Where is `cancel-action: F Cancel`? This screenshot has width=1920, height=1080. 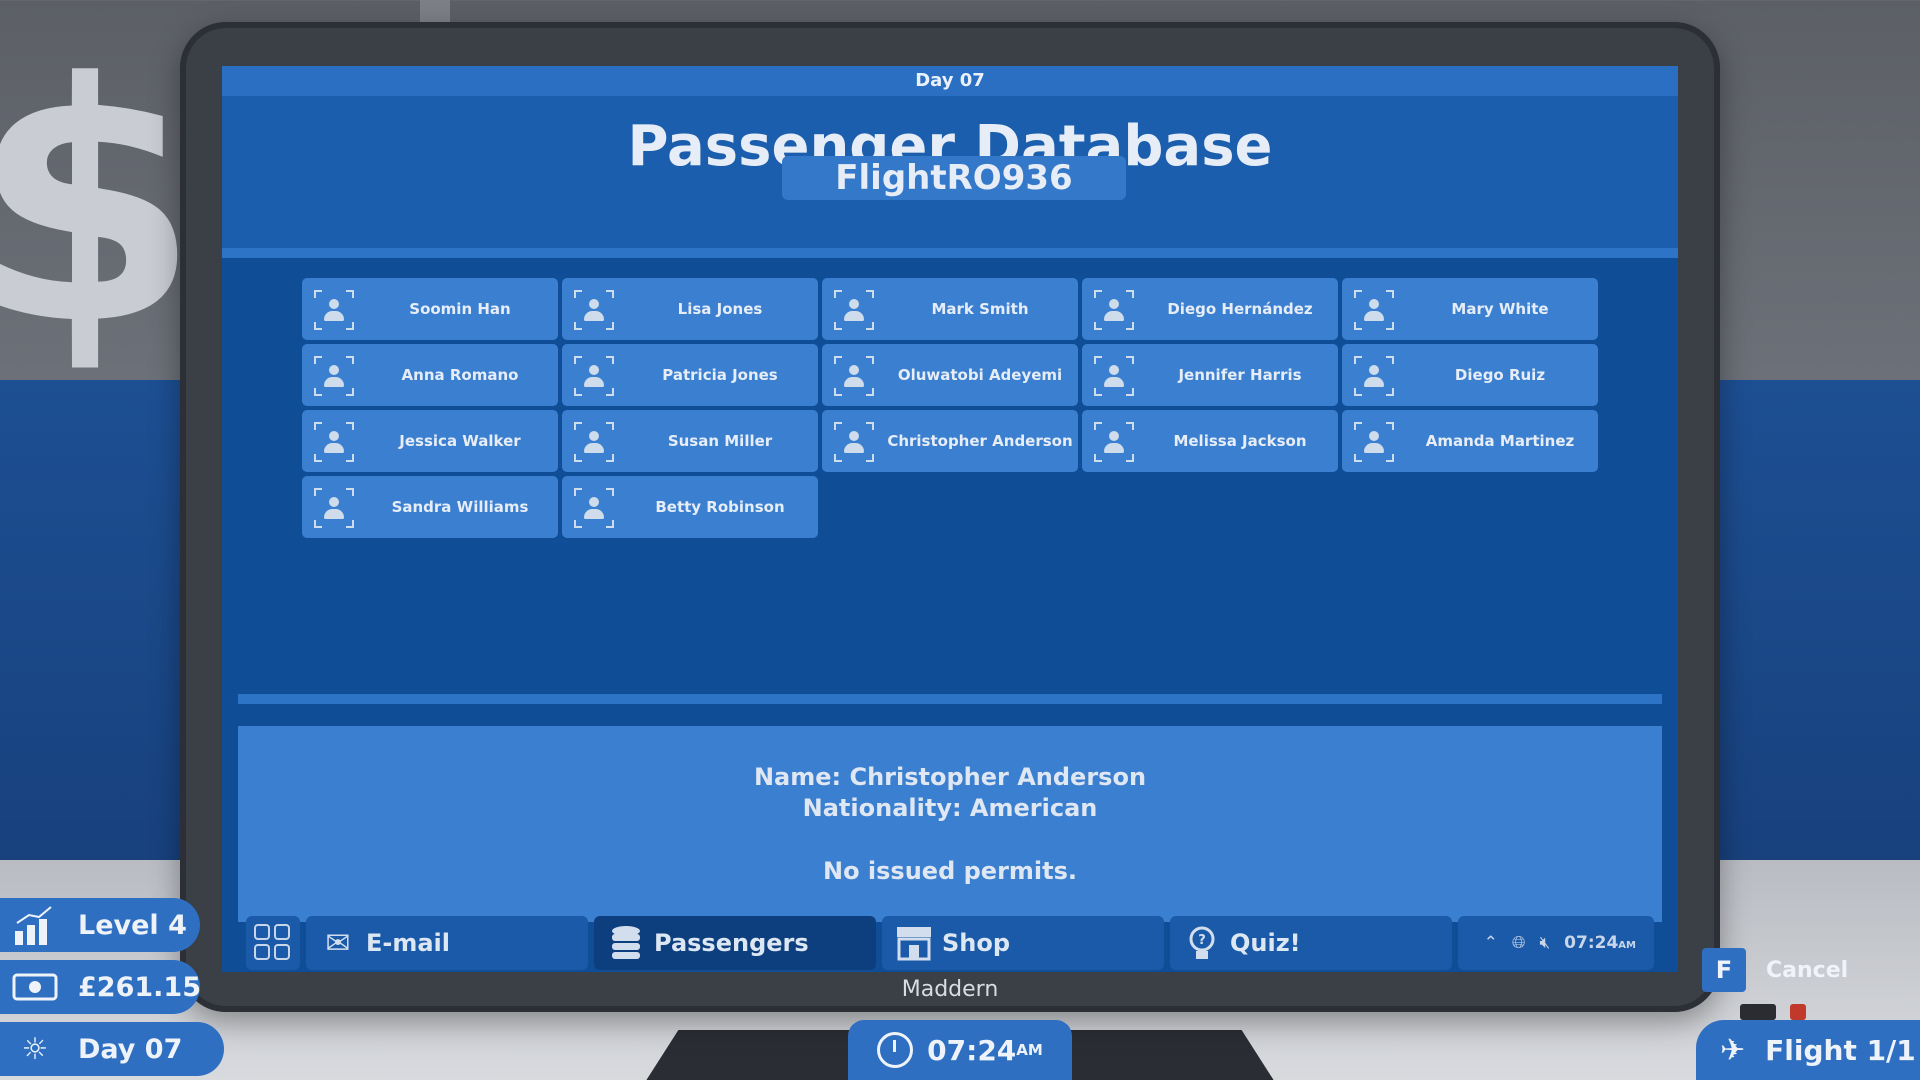 cancel-action: F Cancel is located at coordinates (1775, 970).